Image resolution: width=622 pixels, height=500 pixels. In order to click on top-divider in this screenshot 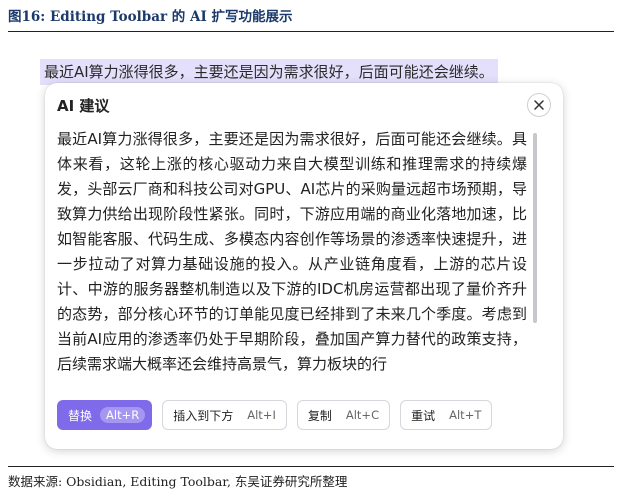, I will do `click(311, 31)`.